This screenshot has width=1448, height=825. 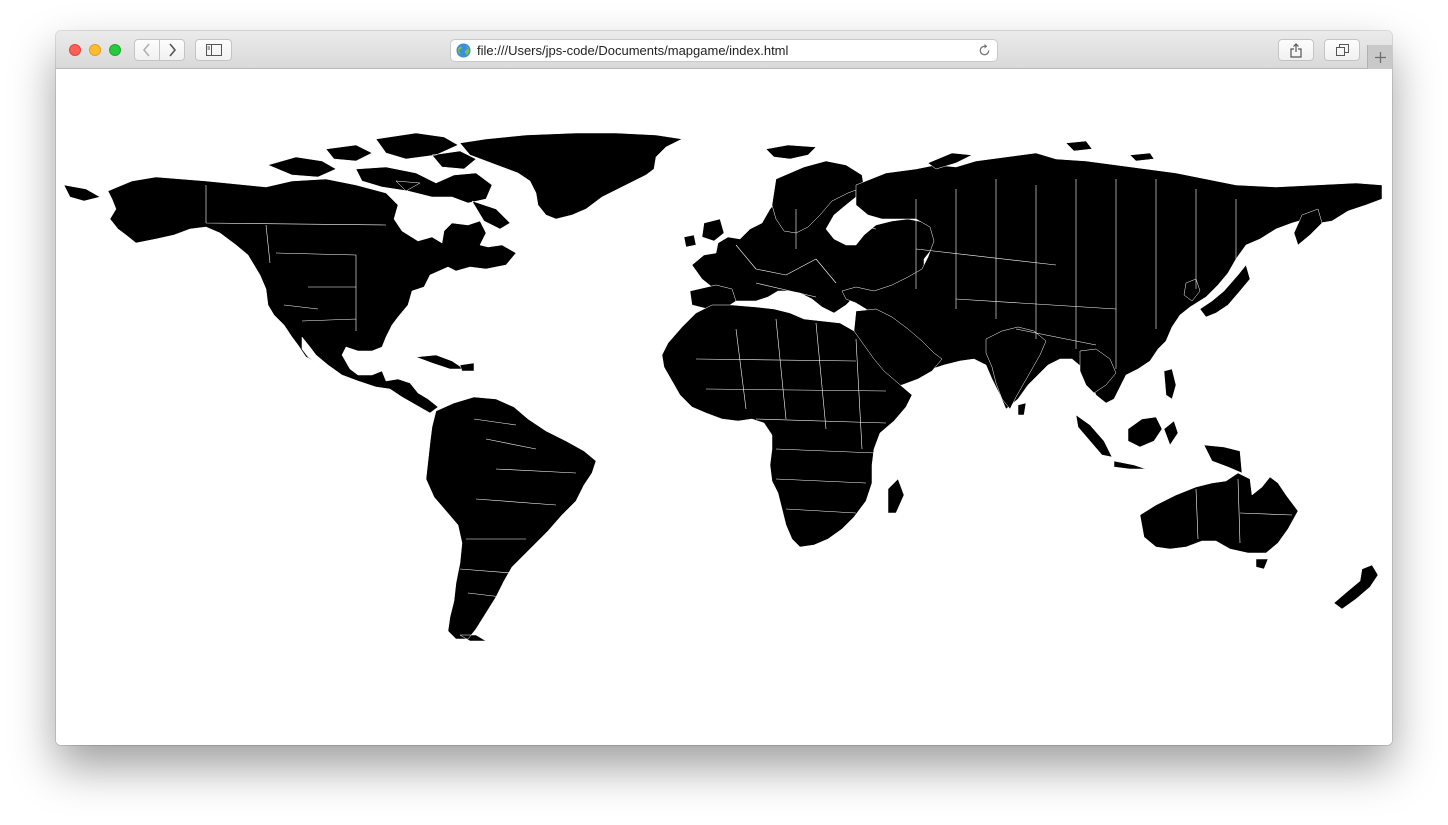 I want to click on tabs-overview-icon, so click(x=1342, y=50).